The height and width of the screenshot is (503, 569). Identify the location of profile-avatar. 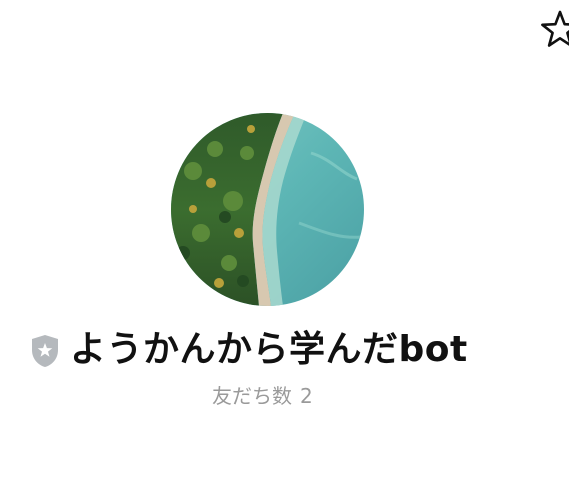
(267, 209).